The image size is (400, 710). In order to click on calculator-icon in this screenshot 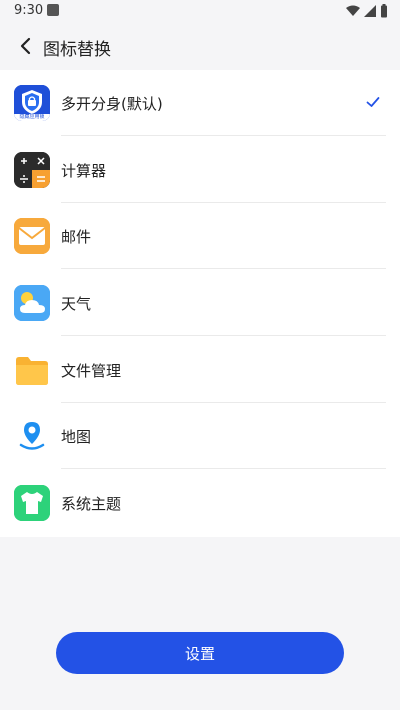, I will do `click(32, 170)`.